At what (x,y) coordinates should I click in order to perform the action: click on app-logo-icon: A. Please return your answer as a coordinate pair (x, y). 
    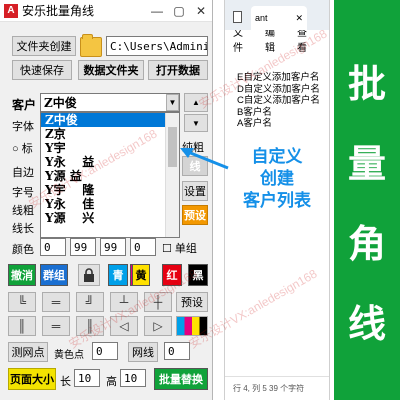
    Looking at the image, I should click on (11, 10).